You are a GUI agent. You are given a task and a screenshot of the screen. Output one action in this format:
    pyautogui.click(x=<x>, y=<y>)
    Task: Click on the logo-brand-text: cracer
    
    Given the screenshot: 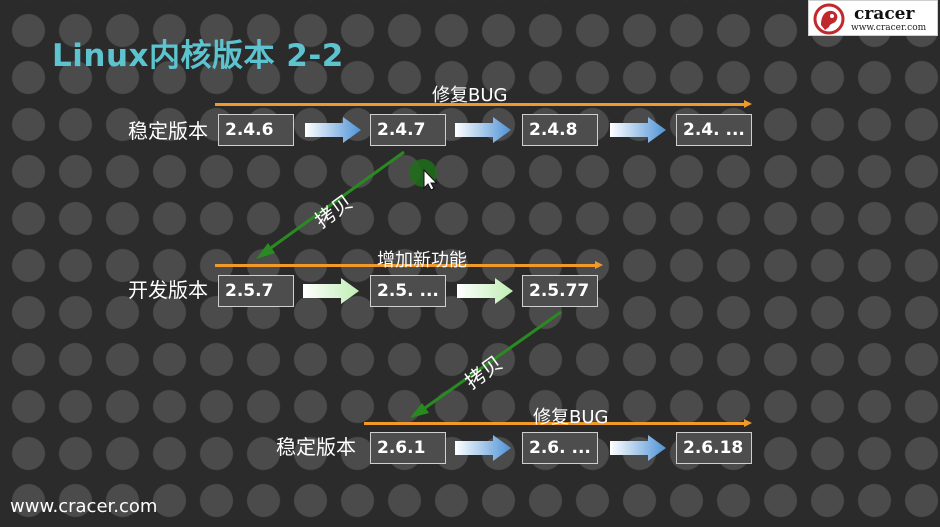 What is the action you would take?
    pyautogui.click(x=884, y=14)
    